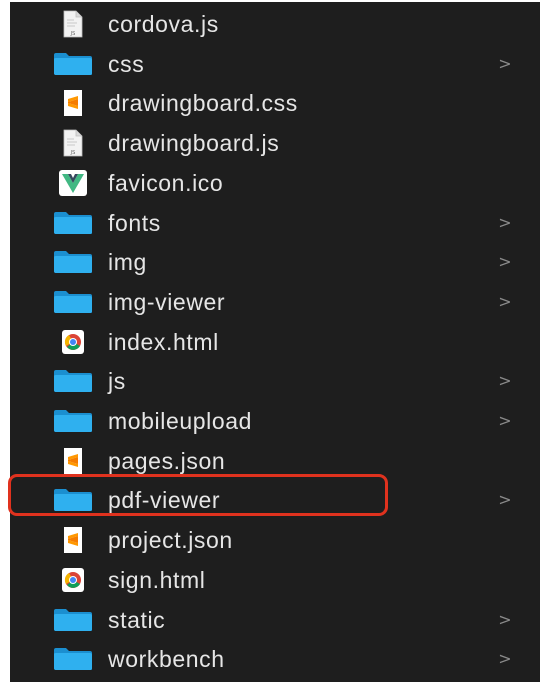 The height and width of the screenshot is (688, 542). What do you see at coordinates (275, 183) in the screenshot?
I see `file-row: favicon.ico` at bounding box center [275, 183].